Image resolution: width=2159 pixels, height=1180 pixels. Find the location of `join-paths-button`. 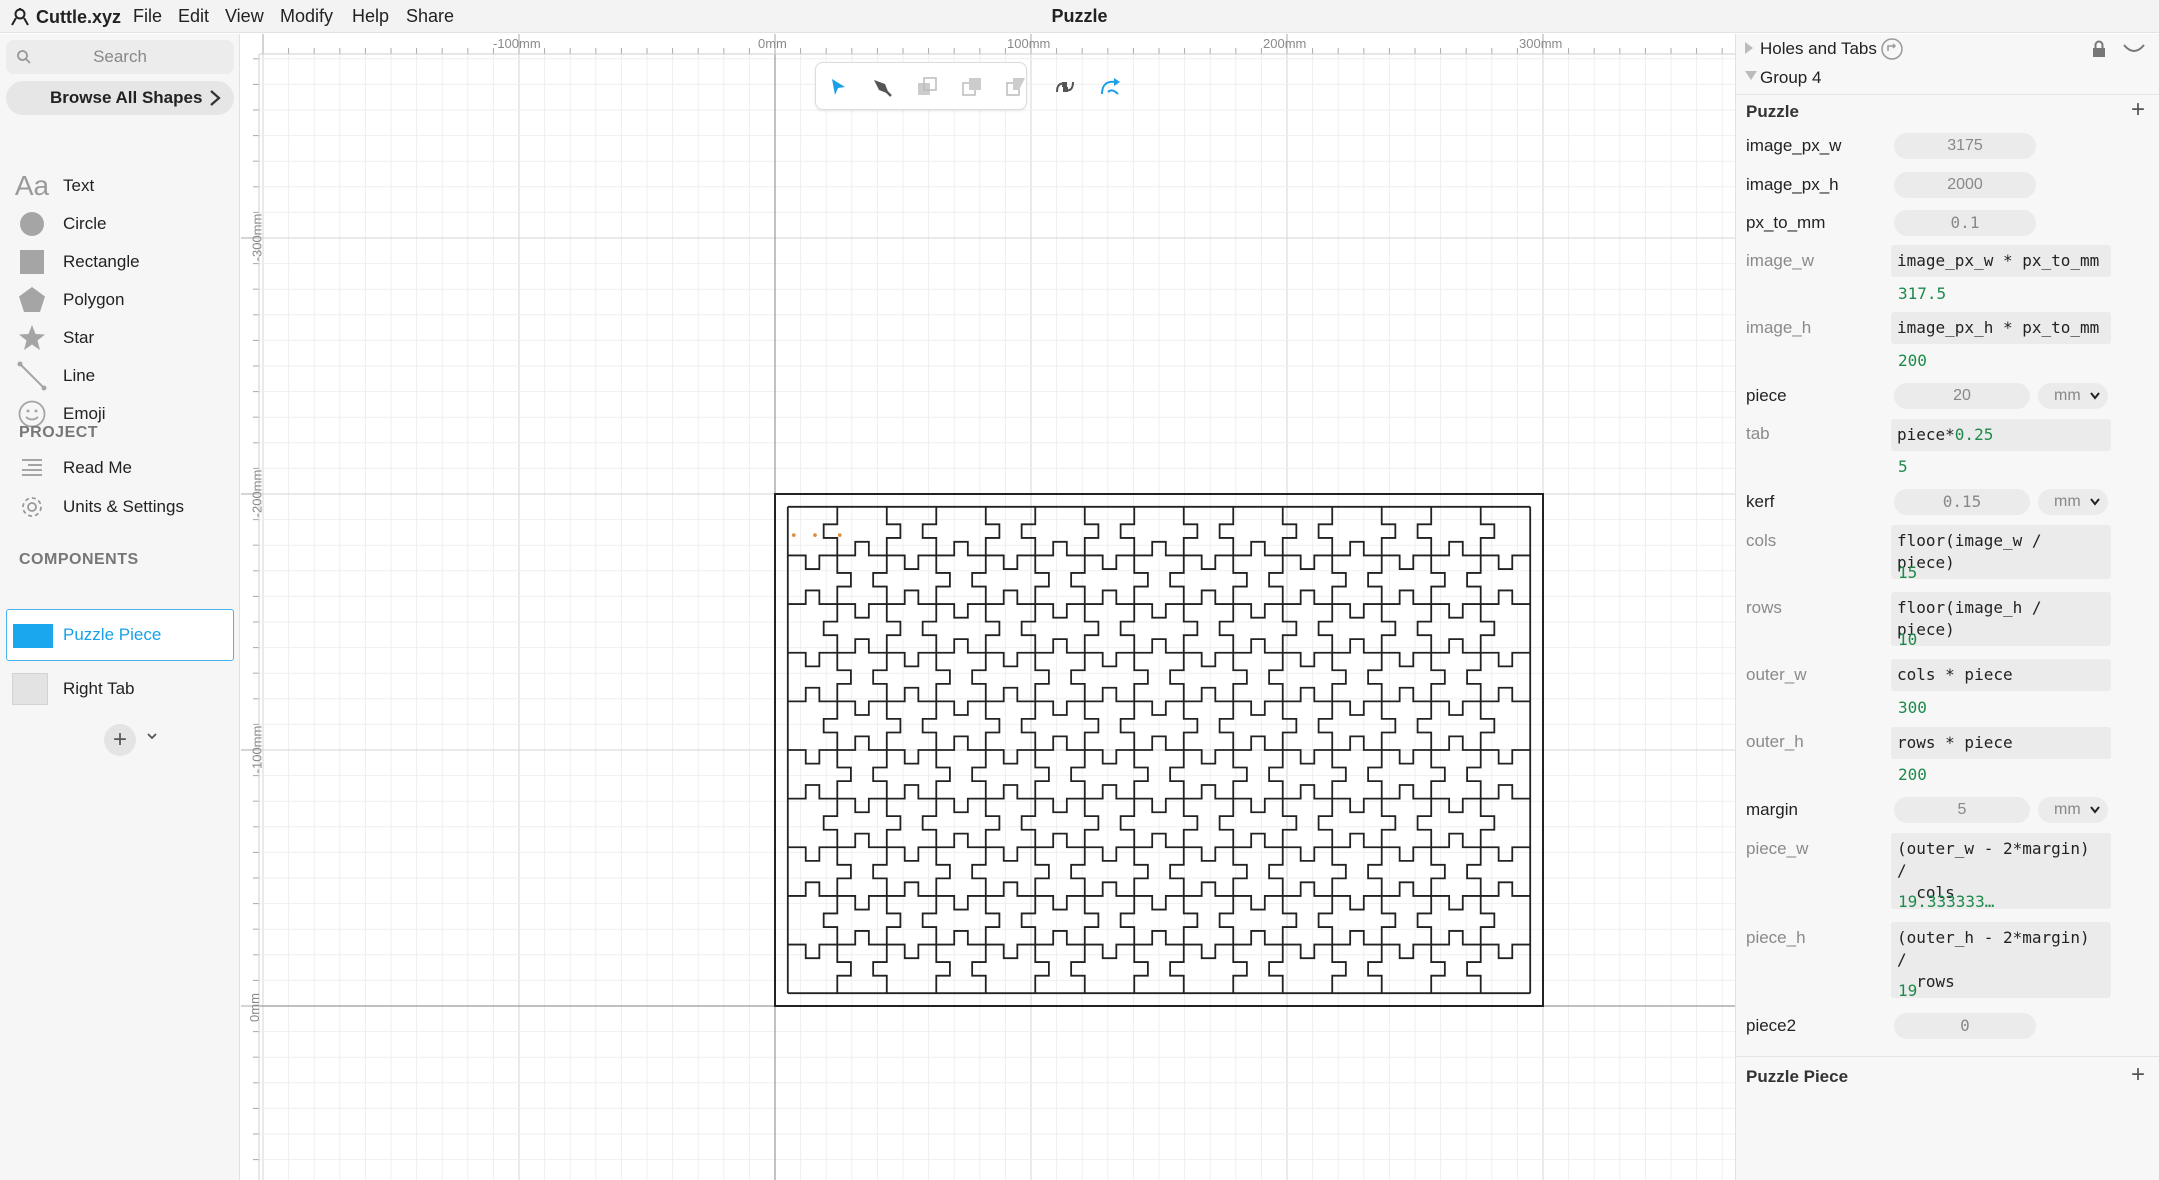

join-paths-button is located at coordinates (1065, 87).